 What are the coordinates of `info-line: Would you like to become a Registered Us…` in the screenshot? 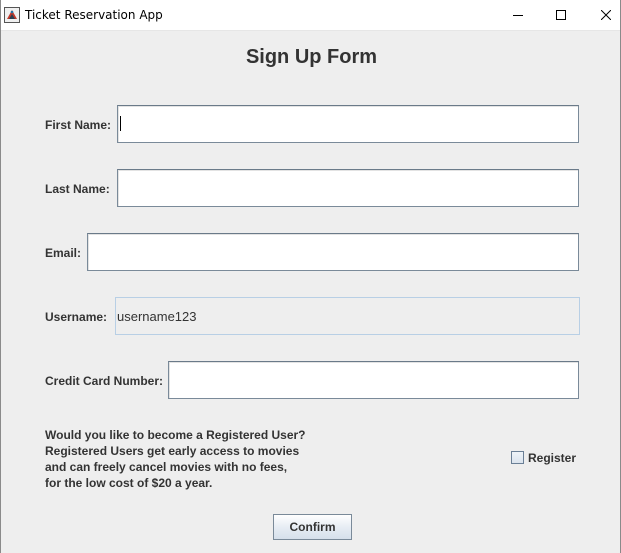 It's located at (175, 435).